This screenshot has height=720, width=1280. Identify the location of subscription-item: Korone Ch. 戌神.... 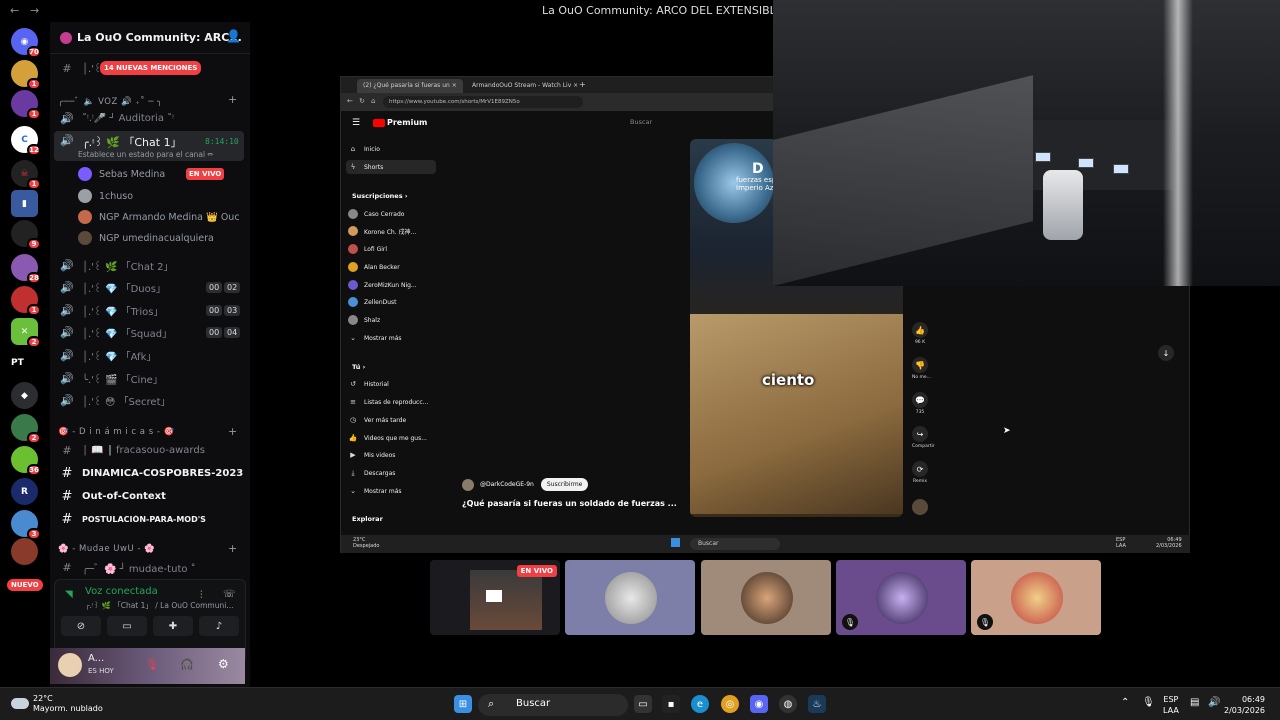
(391, 231).